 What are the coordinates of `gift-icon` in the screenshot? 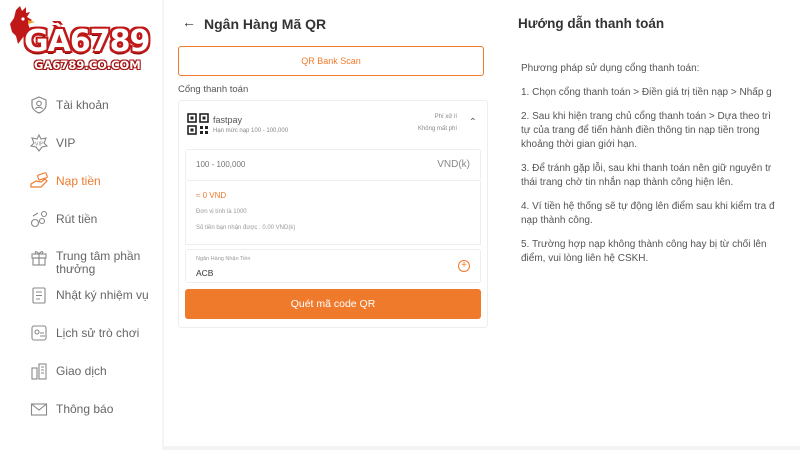 It's located at (39, 257).